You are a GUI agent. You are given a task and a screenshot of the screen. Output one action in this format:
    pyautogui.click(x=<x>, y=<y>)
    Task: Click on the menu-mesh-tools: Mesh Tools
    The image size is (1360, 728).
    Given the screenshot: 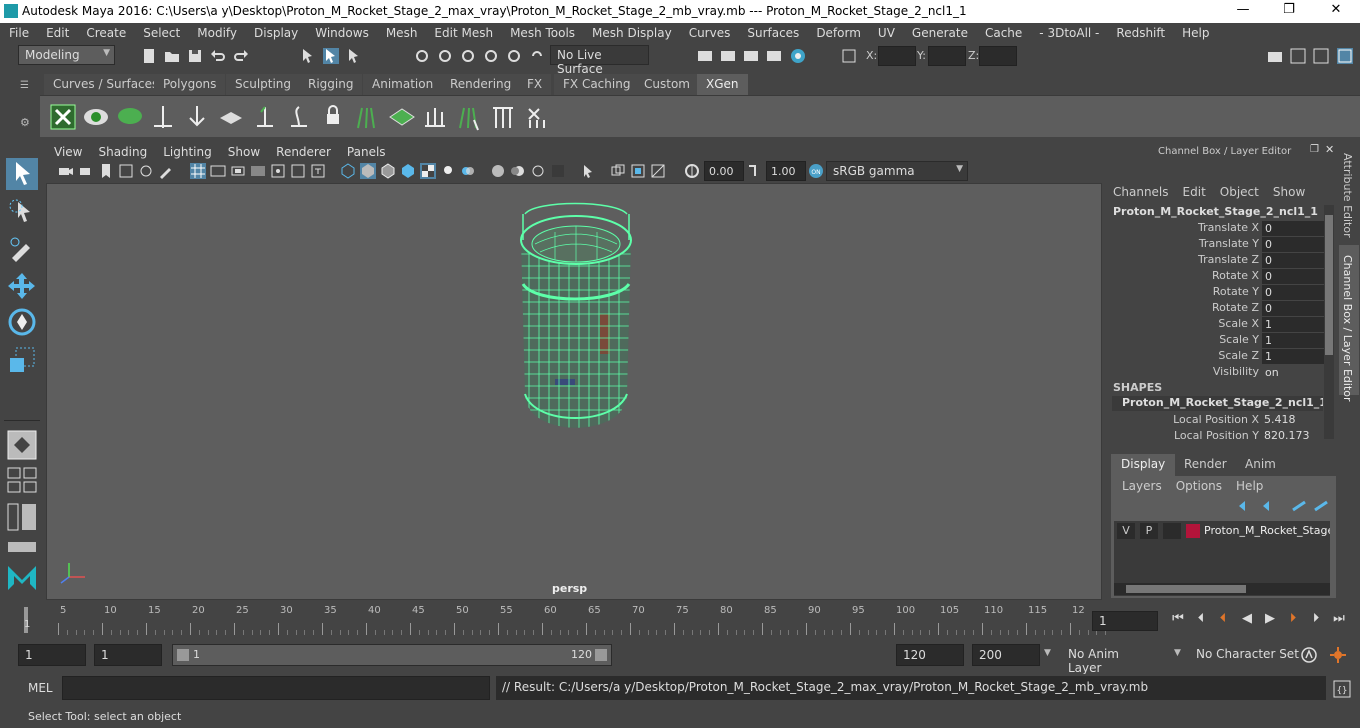 What is the action you would take?
    pyautogui.click(x=542, y=33)
    